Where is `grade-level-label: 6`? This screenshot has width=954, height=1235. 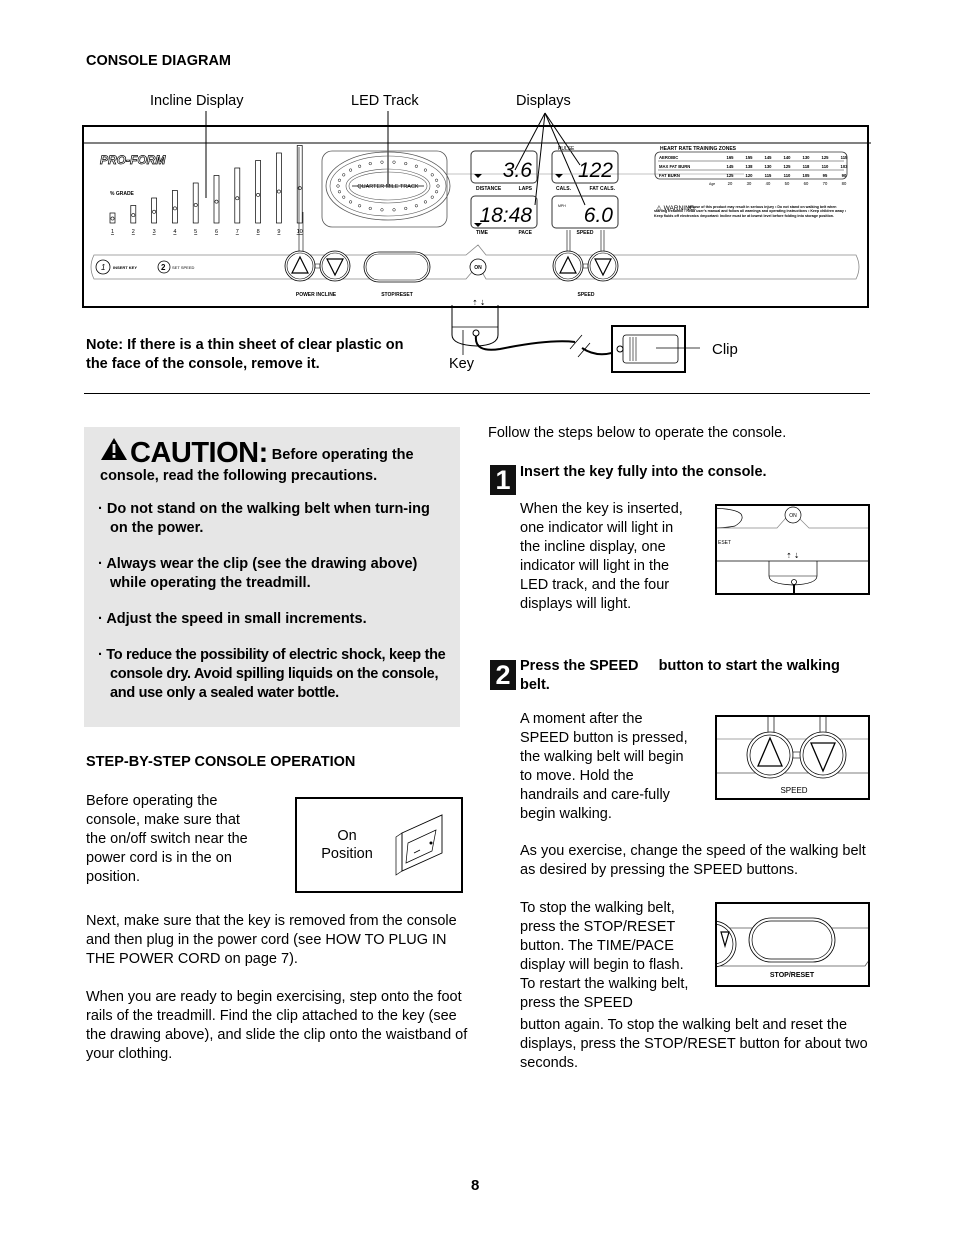 grade-level-label: 6 is located at coordinates (216, 232).